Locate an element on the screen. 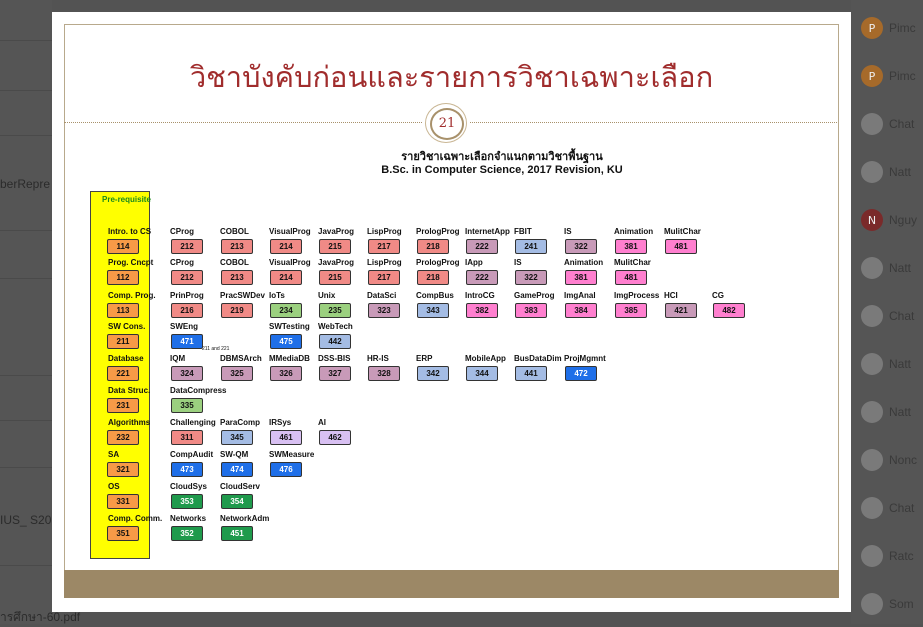 This screenshot has height=627, width=923. course-name: SW-QM is located at coordinates (234, 454).